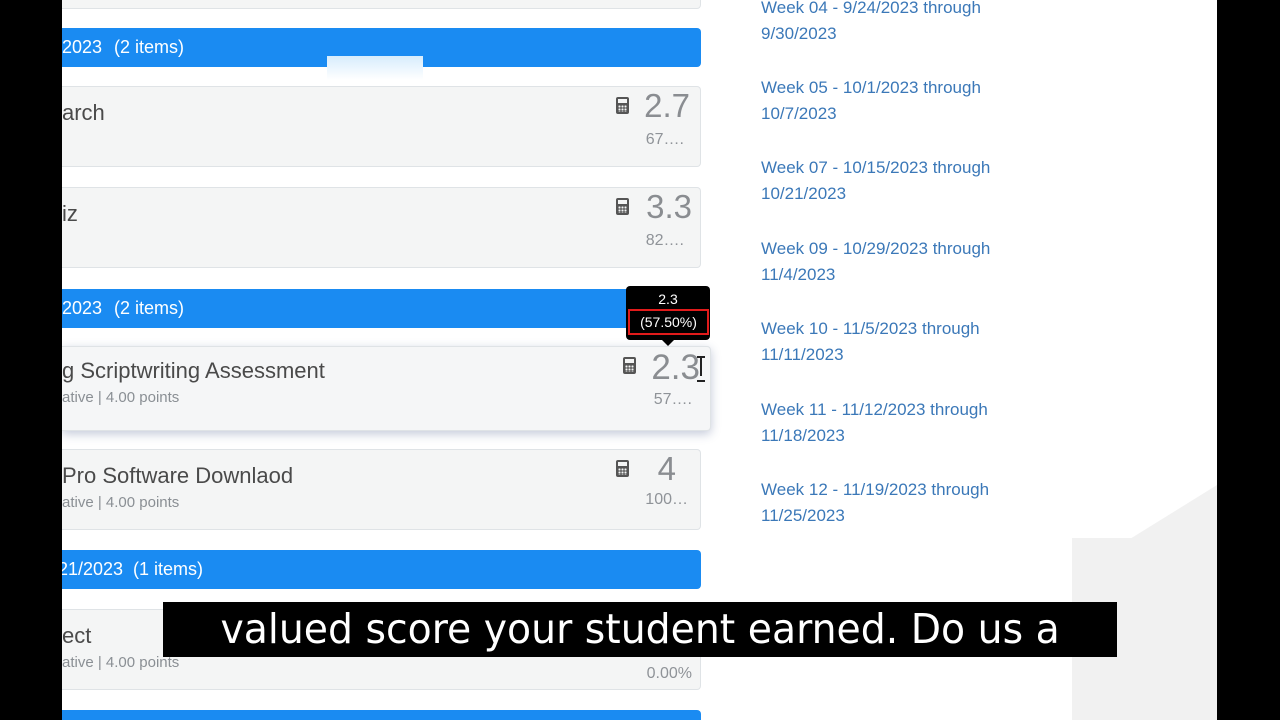 This screenshot has height=720, width=1280. I want to click on assignment-title: Pro Software Downlaod, so click(178, 475).